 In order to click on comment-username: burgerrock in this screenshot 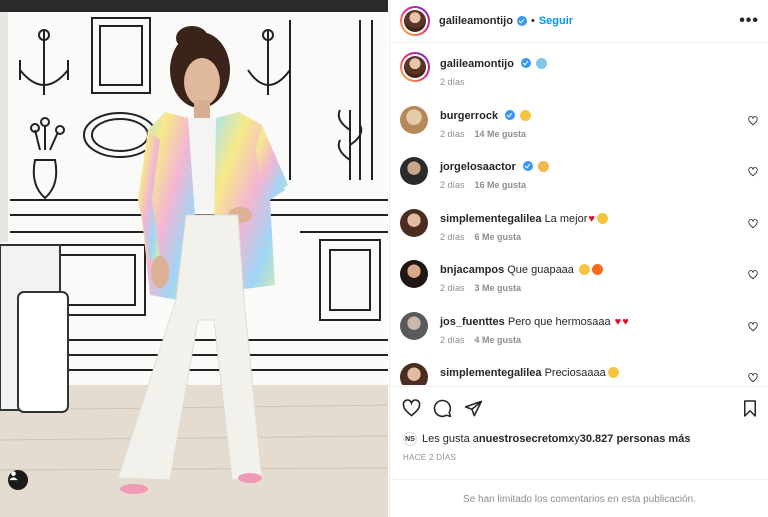, I will do `click(469, 116)`.